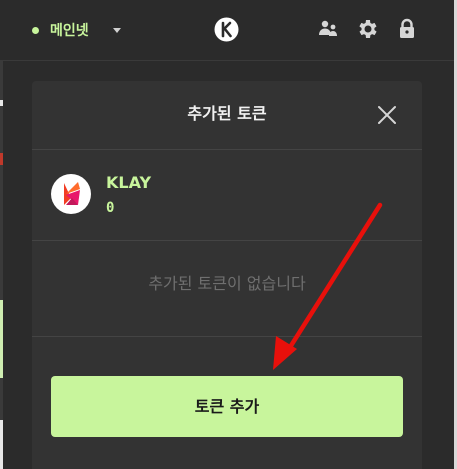 The height and width of the screenshot is (469, 457). Describe the element at coordinates (387, 115) in the screenshot. I see `close-icon` at that location.